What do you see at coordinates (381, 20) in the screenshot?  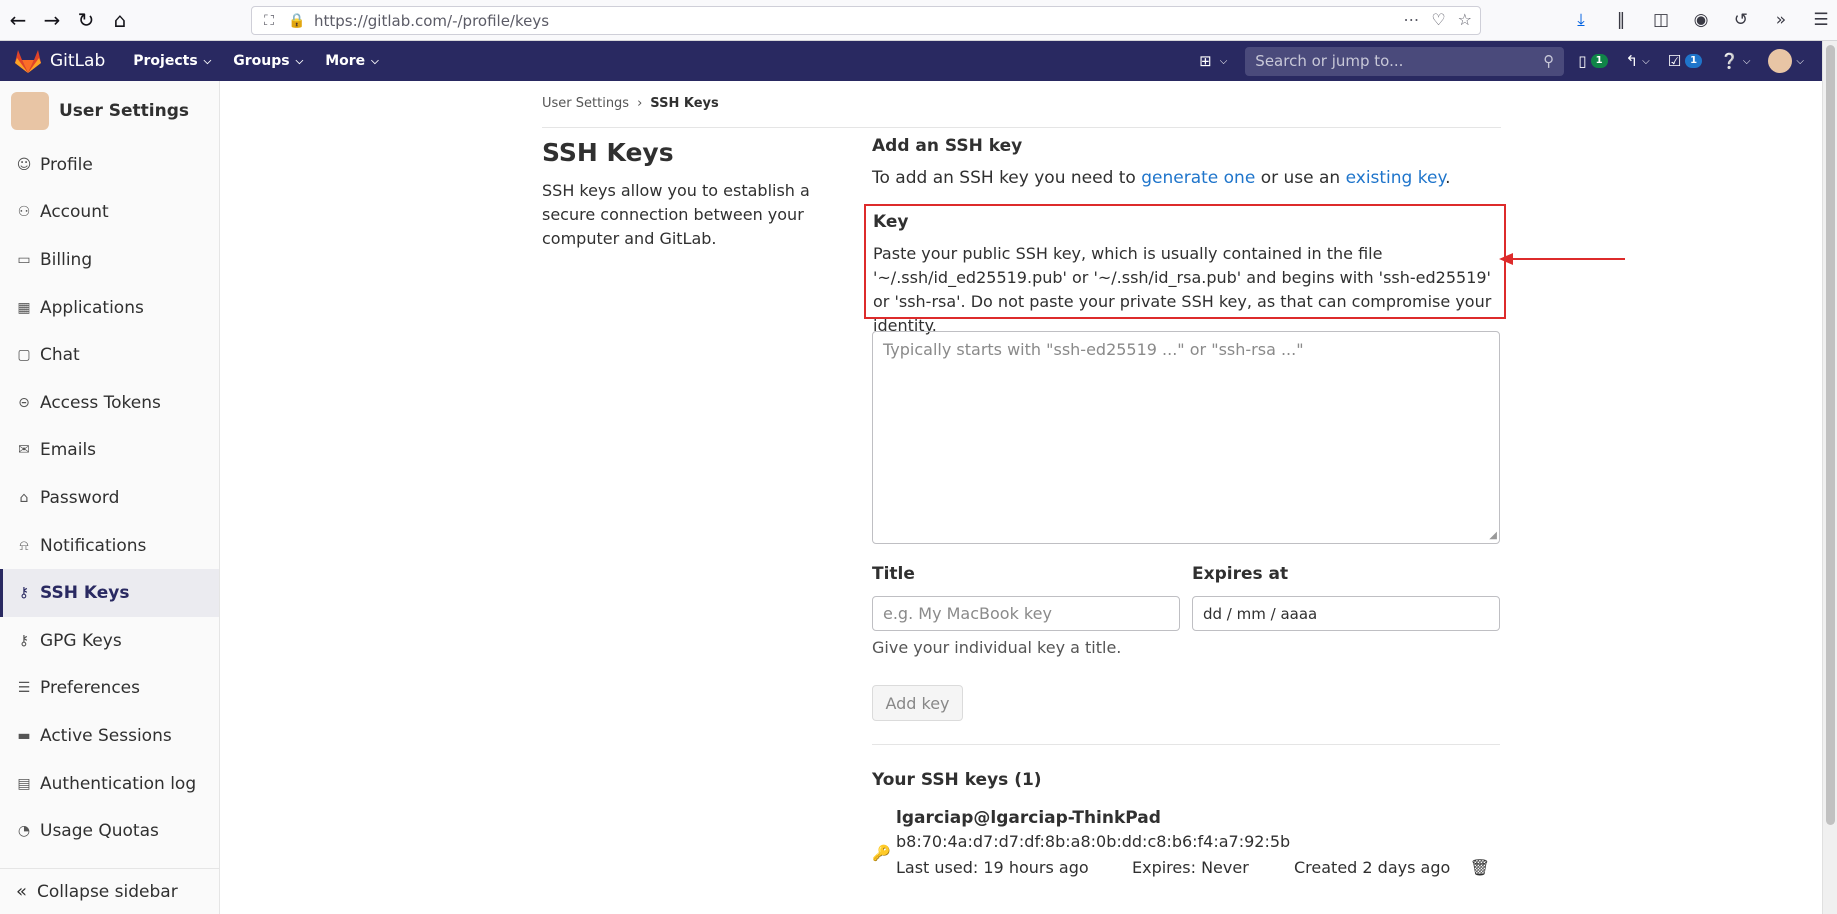 I see `url-domain: https://gitlab.com` at bounding box center [381, 20].